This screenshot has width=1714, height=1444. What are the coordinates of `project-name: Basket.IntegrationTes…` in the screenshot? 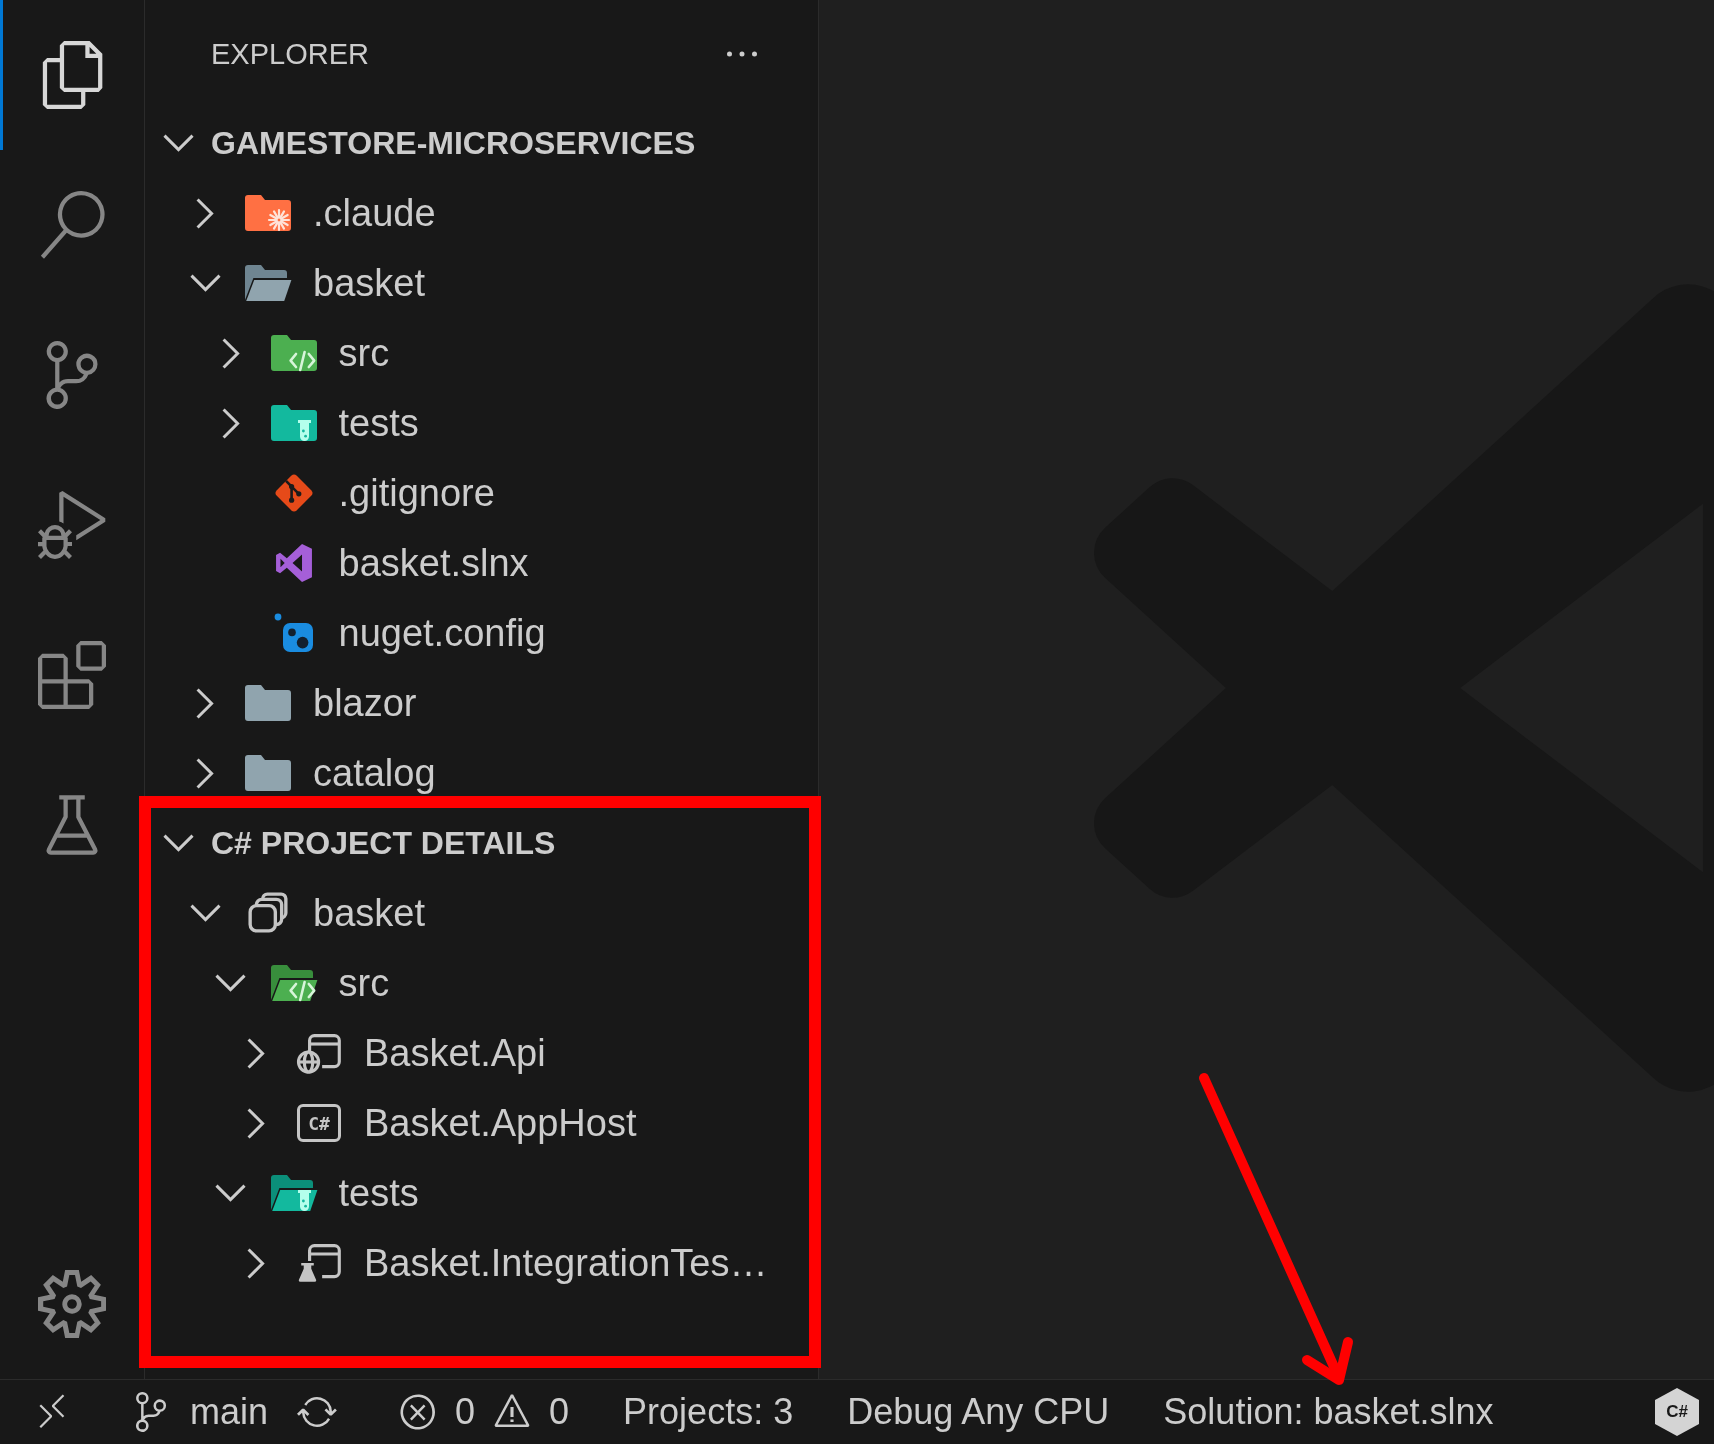 It's located at (566, 1263).